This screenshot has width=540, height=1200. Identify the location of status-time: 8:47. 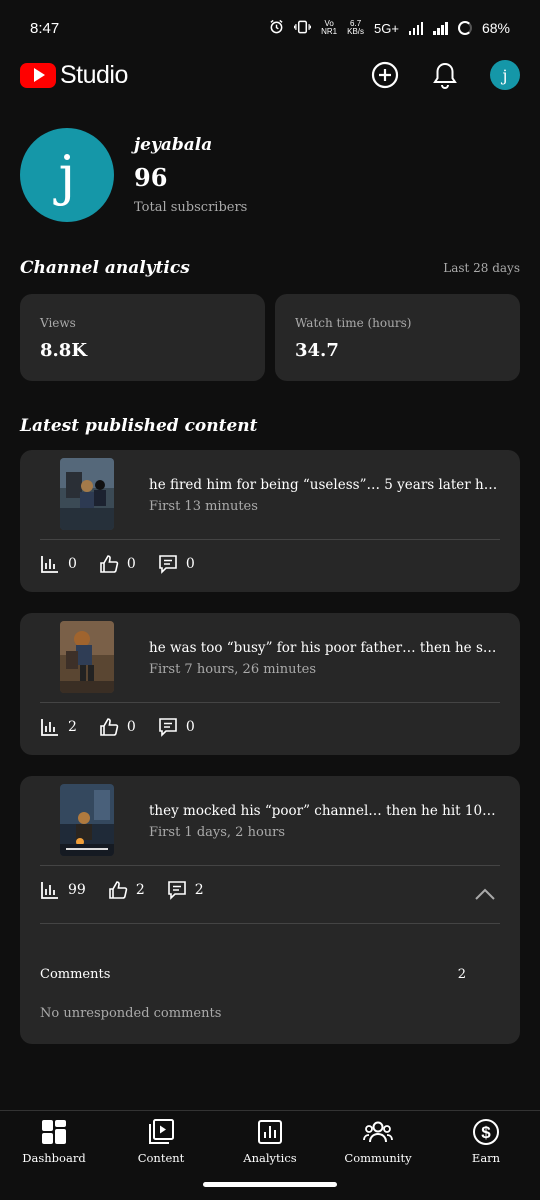
(45, 28).